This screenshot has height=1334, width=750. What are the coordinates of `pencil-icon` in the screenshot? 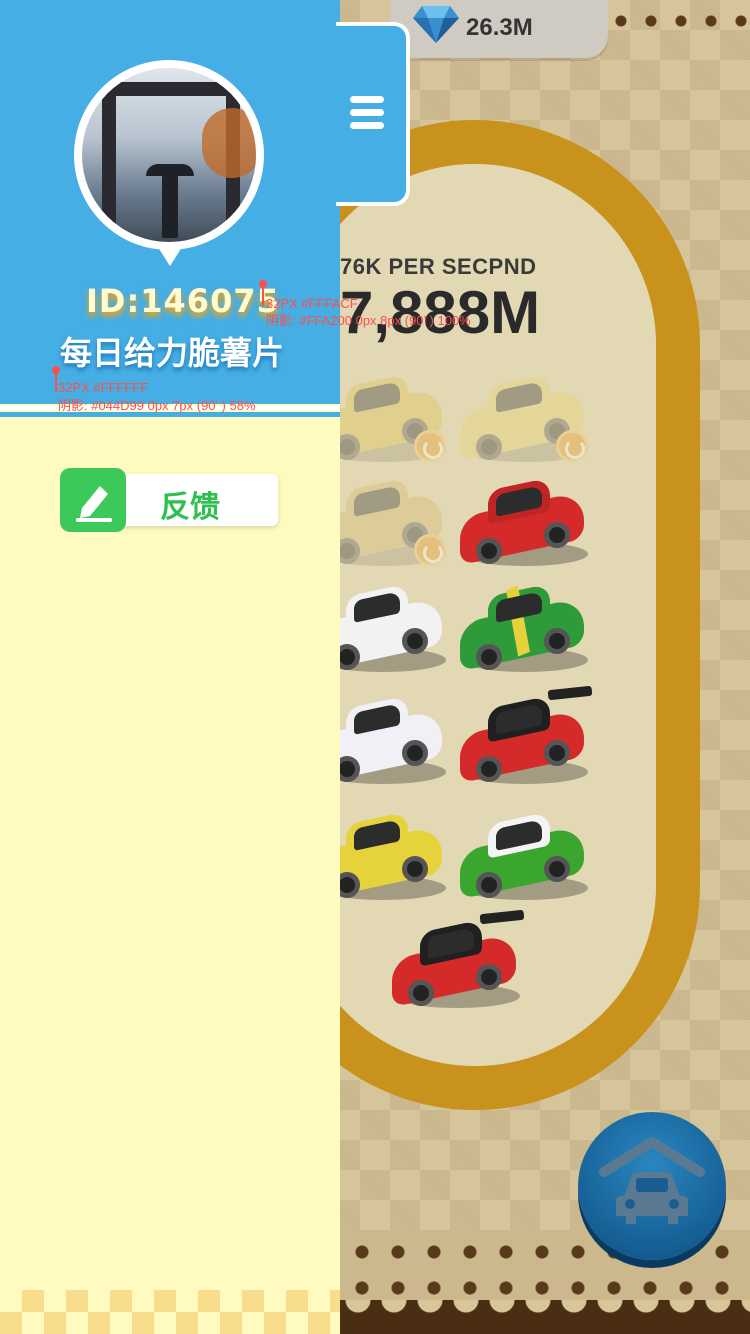 It's located at (93, 500).